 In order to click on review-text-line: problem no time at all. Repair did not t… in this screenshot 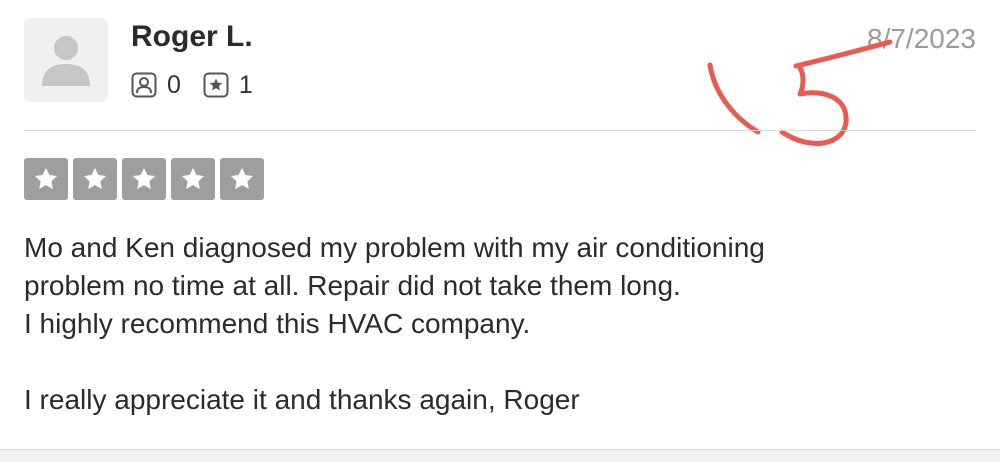, I will do `click(352, 285)`.